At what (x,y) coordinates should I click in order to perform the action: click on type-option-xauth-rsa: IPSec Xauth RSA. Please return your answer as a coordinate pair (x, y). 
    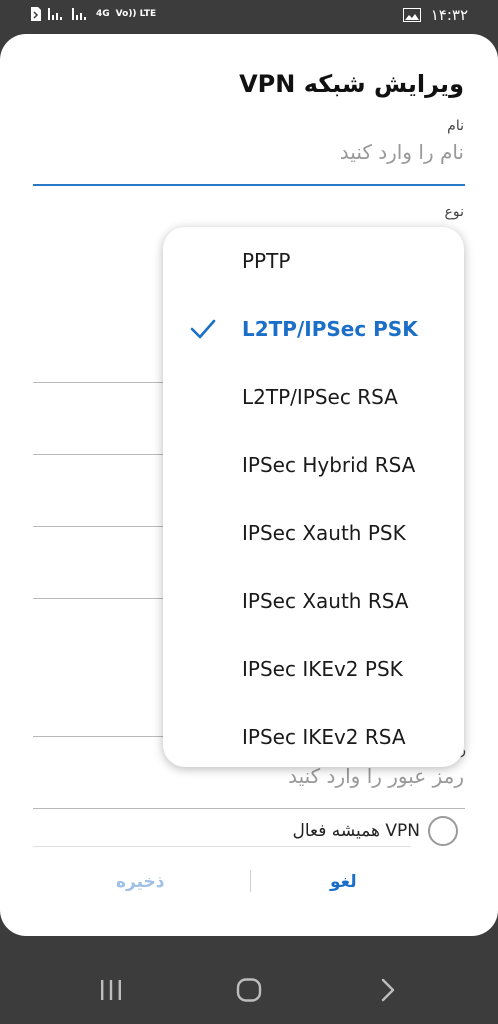
    Looking at the image, I should click on (313, 601).